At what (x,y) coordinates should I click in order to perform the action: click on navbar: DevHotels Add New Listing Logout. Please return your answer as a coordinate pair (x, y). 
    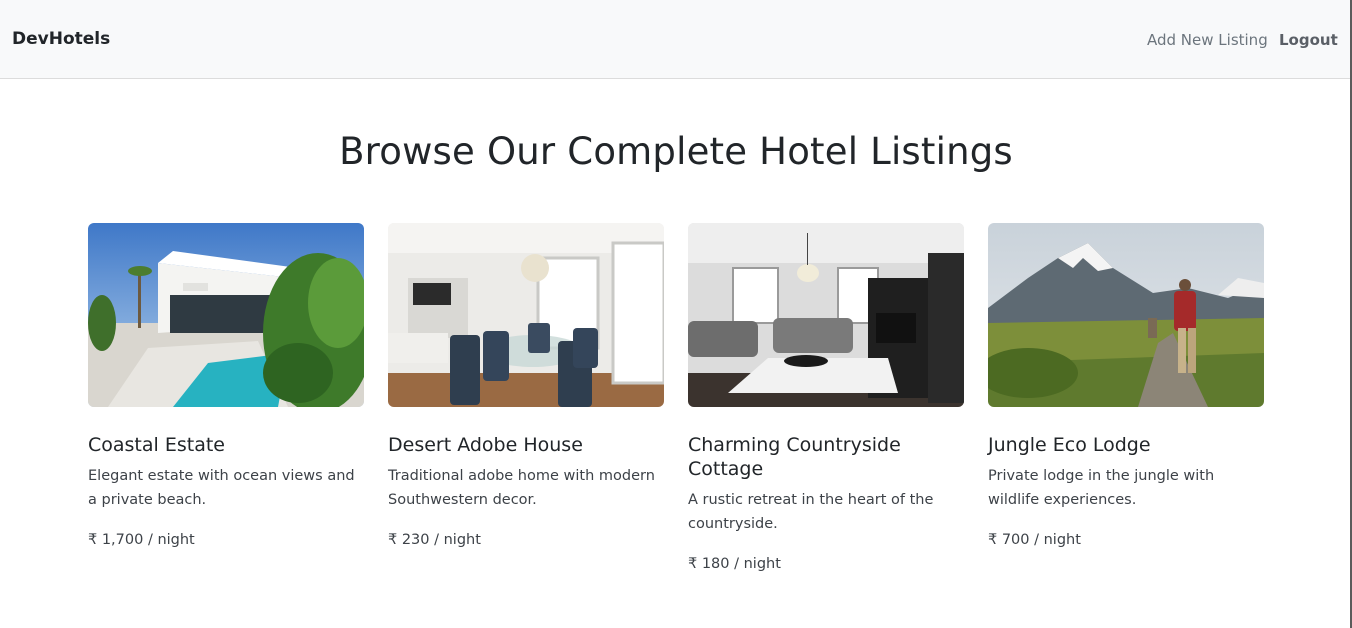
    Looking at the image, I should click on (676, 39).